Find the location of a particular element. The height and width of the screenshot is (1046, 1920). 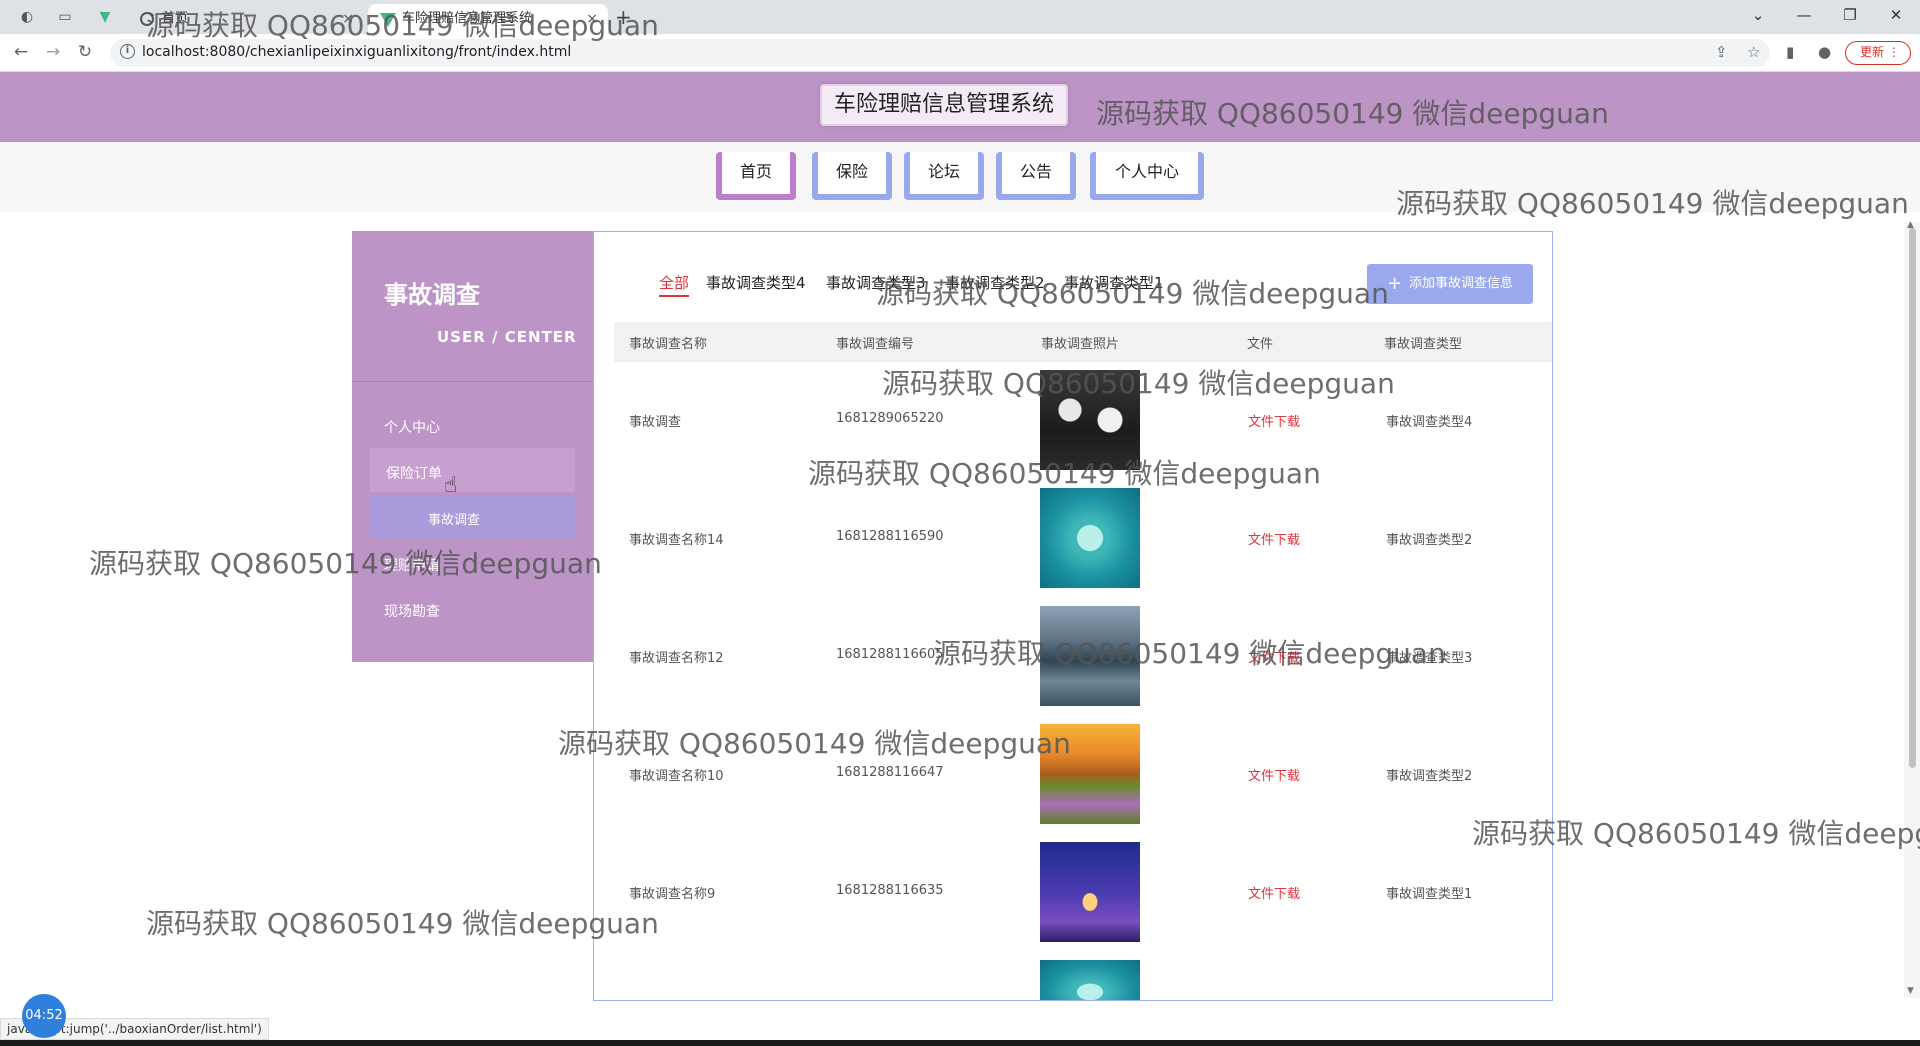

reload-icon: ↻ is located at coordinates (85, 52).